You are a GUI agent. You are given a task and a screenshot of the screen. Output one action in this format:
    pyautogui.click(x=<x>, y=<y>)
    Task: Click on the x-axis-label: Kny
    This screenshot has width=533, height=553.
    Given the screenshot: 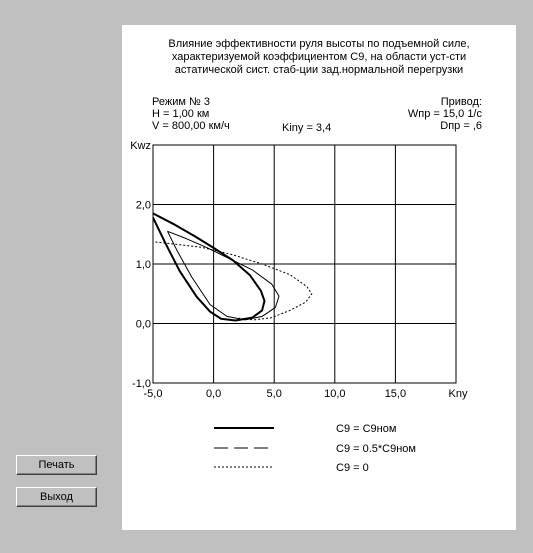 What is the action you would take?
    pyautogui.click(x=458, y=394)
    